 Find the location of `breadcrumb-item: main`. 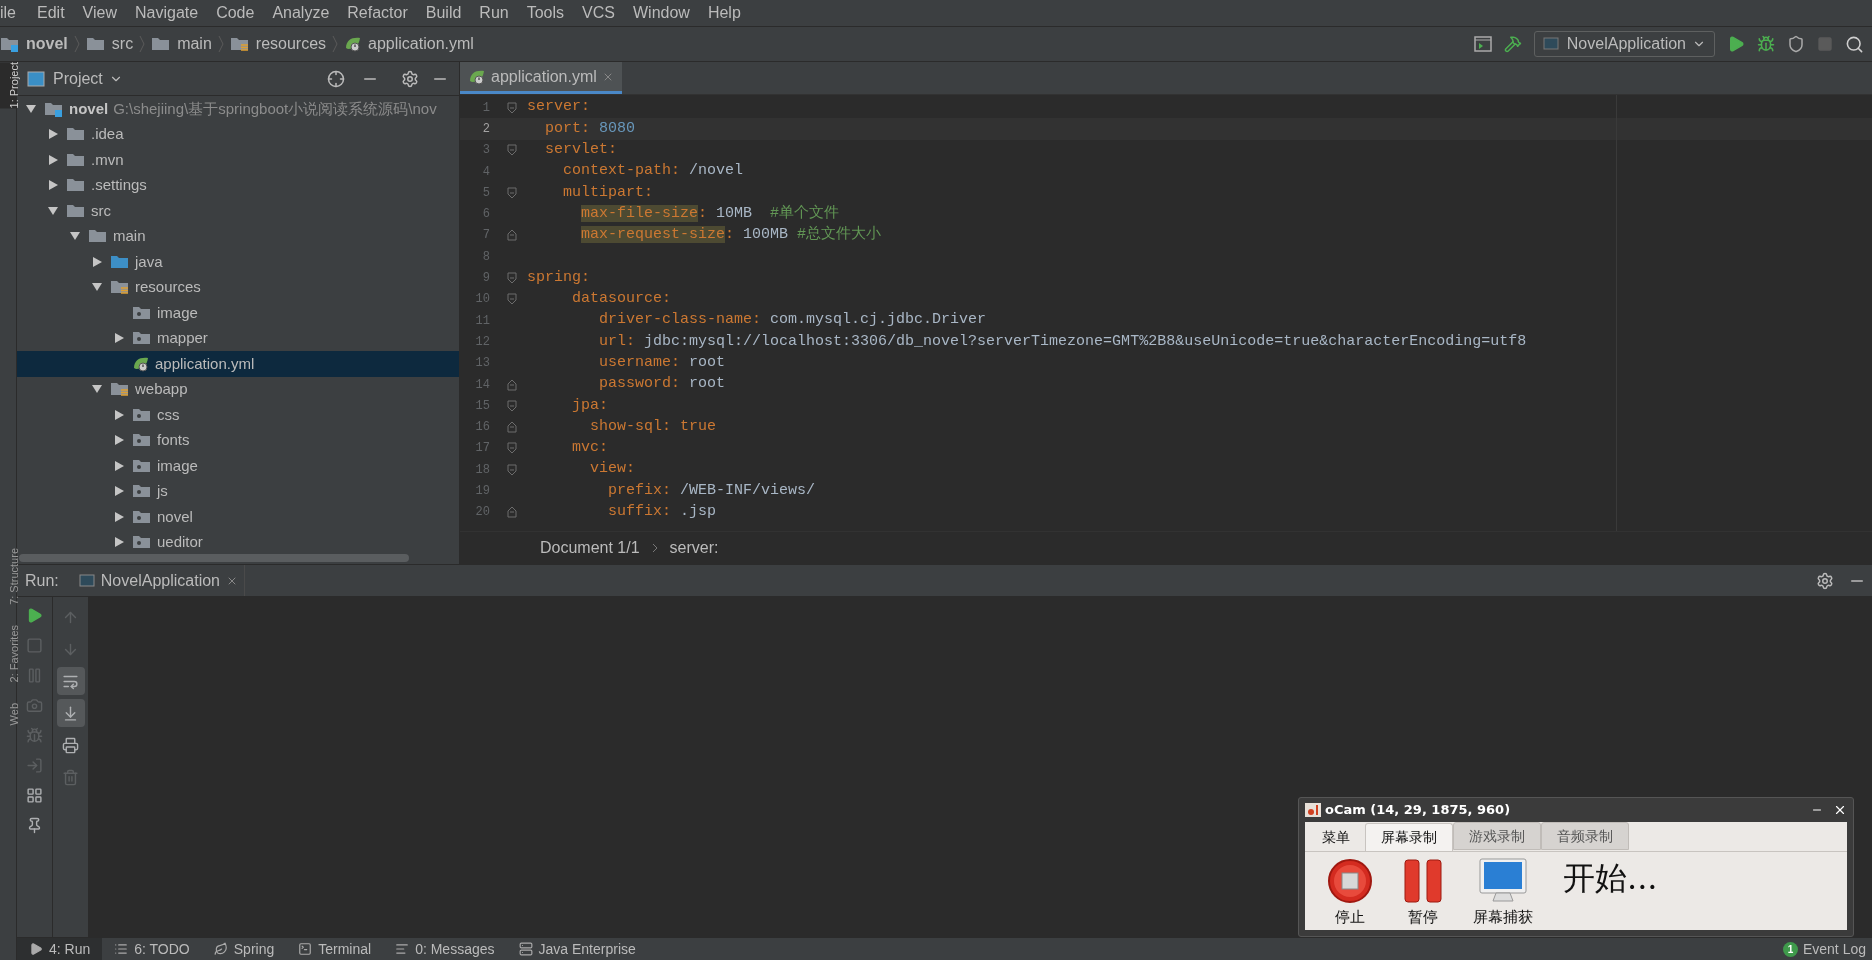

breadcrumb-item: main is located at coordinates (194, 44).